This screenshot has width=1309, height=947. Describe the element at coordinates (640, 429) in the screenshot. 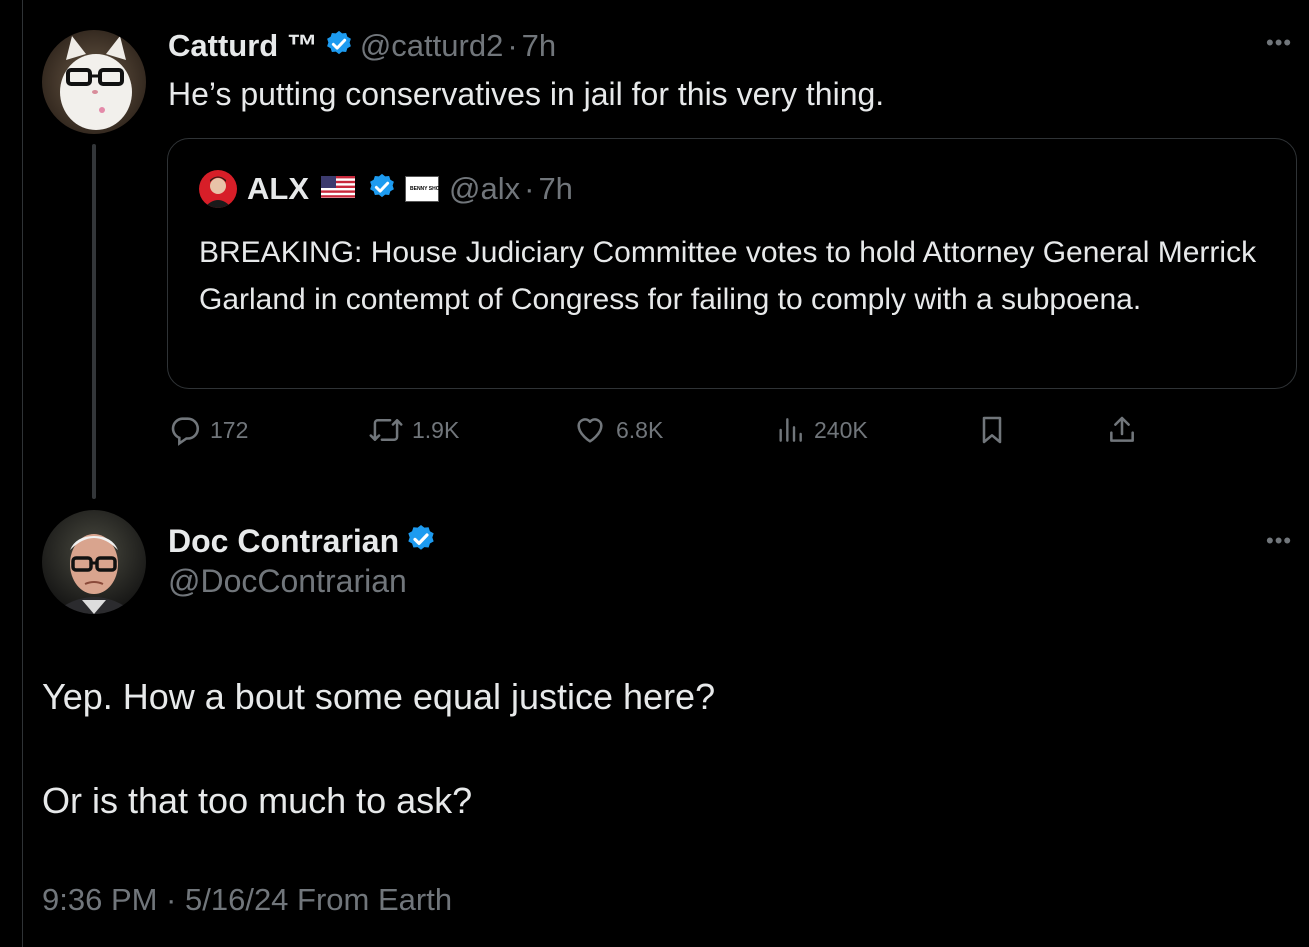

I see `like-count: 6.8K` at that location.